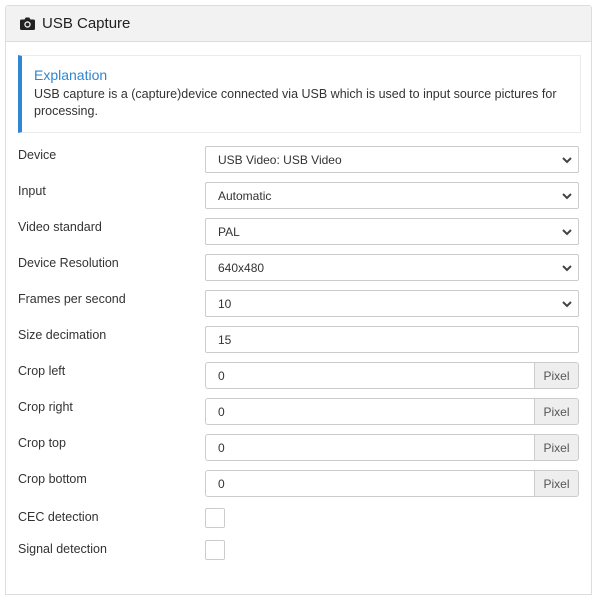 Image resolution: width=596 pixels, height=595 pixels. I want to click on cec-detection-checkbox, so click(215, 518).